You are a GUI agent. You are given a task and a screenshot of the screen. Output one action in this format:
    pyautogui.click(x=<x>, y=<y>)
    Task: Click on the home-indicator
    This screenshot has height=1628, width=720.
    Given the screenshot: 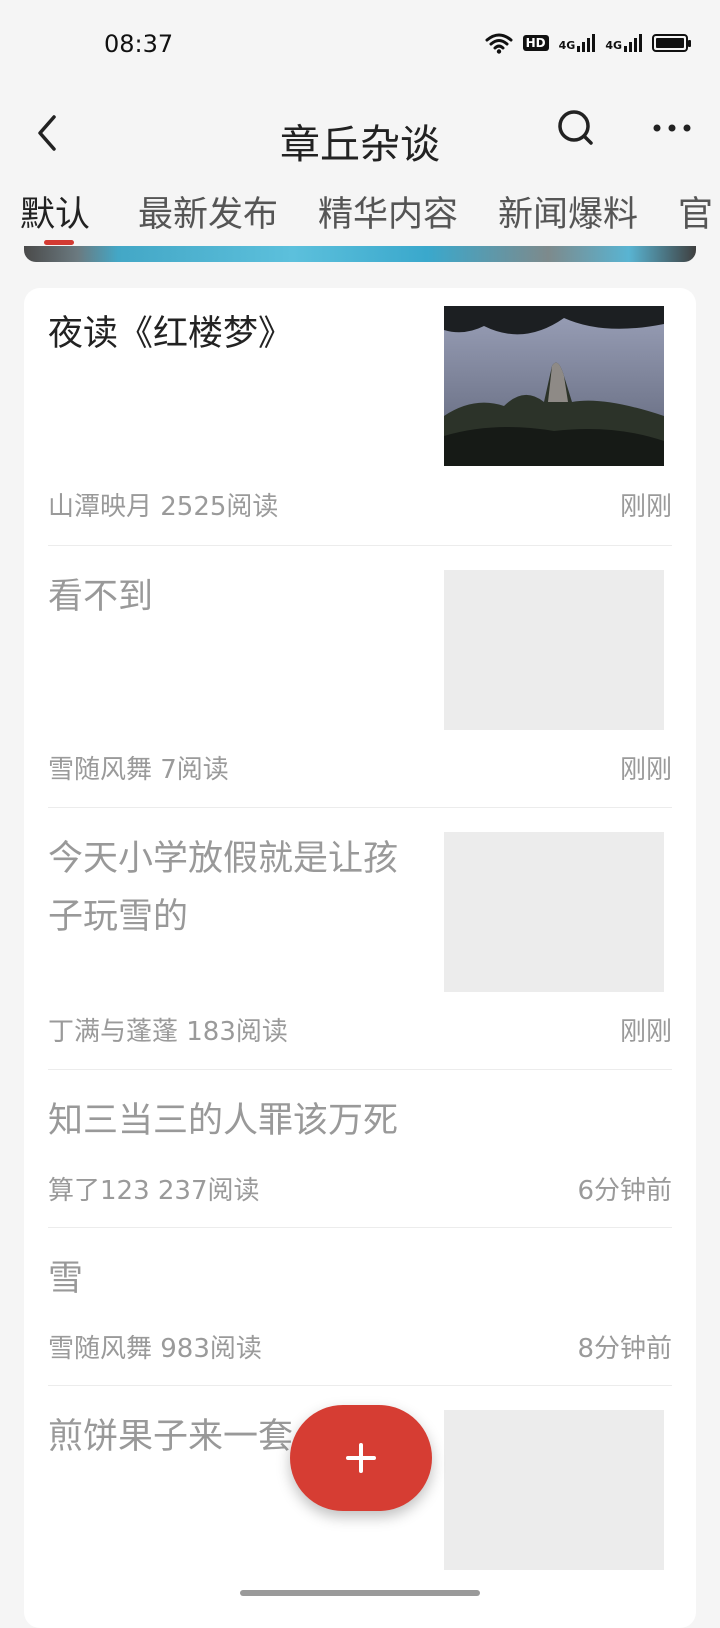 What is the action you would take?
    pyautogui.click(x=360, y=1593)
    